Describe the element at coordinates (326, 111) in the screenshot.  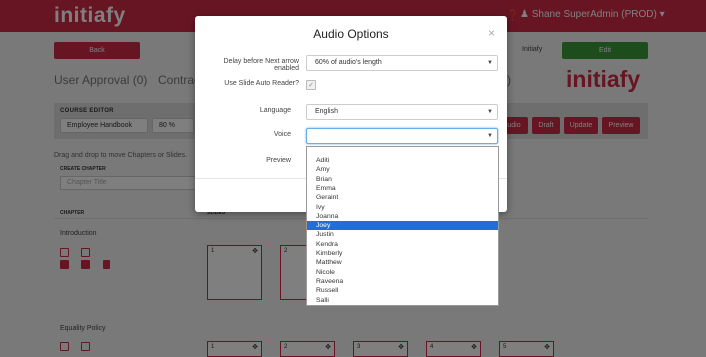
I see `language-value: English` at that location.